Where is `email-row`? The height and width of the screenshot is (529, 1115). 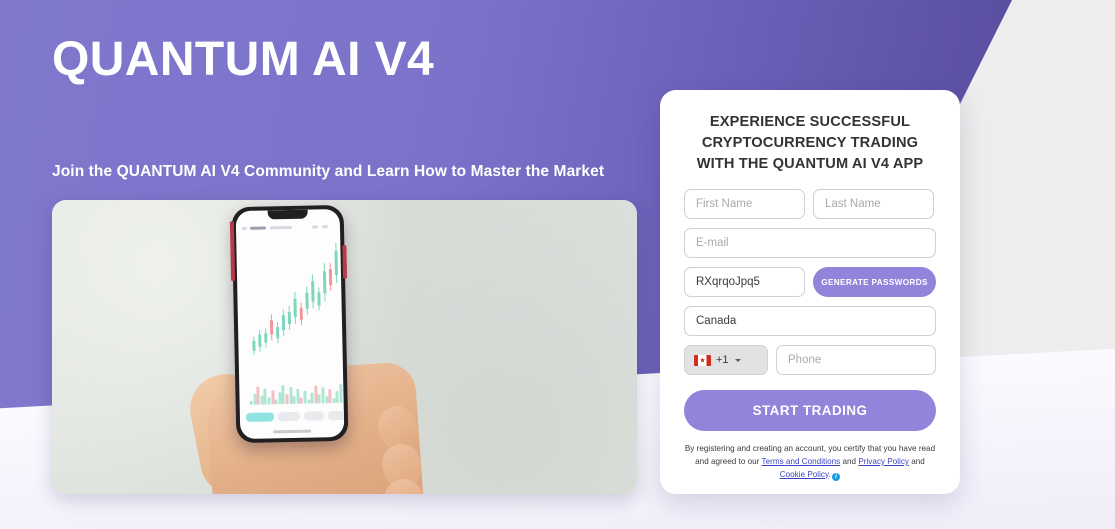
email-row is located at coordinates (810, 243).